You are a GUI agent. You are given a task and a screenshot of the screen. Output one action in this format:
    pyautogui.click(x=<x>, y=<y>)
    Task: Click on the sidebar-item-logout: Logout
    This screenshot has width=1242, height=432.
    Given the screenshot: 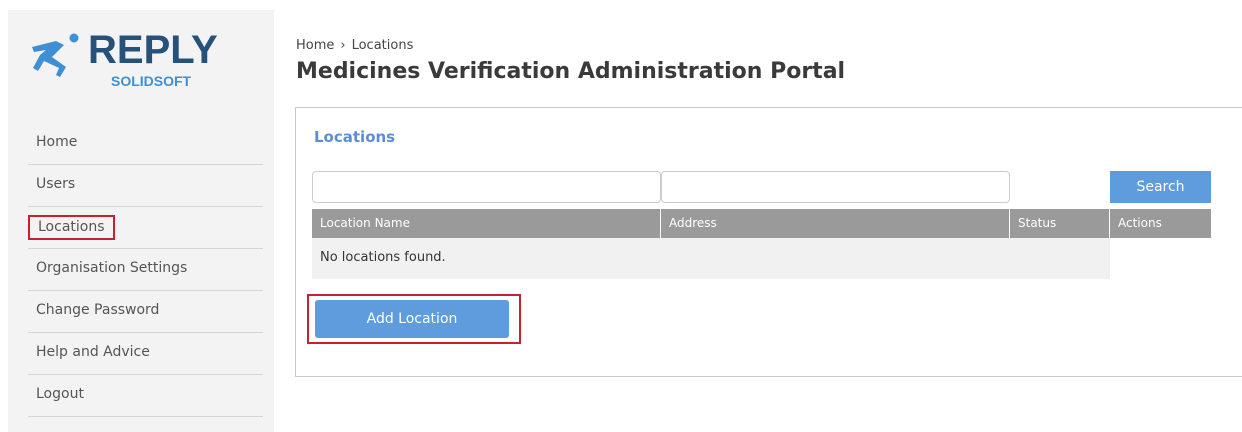 What is the action you would take?
    pyautogui.click(x=145, y=396)
    